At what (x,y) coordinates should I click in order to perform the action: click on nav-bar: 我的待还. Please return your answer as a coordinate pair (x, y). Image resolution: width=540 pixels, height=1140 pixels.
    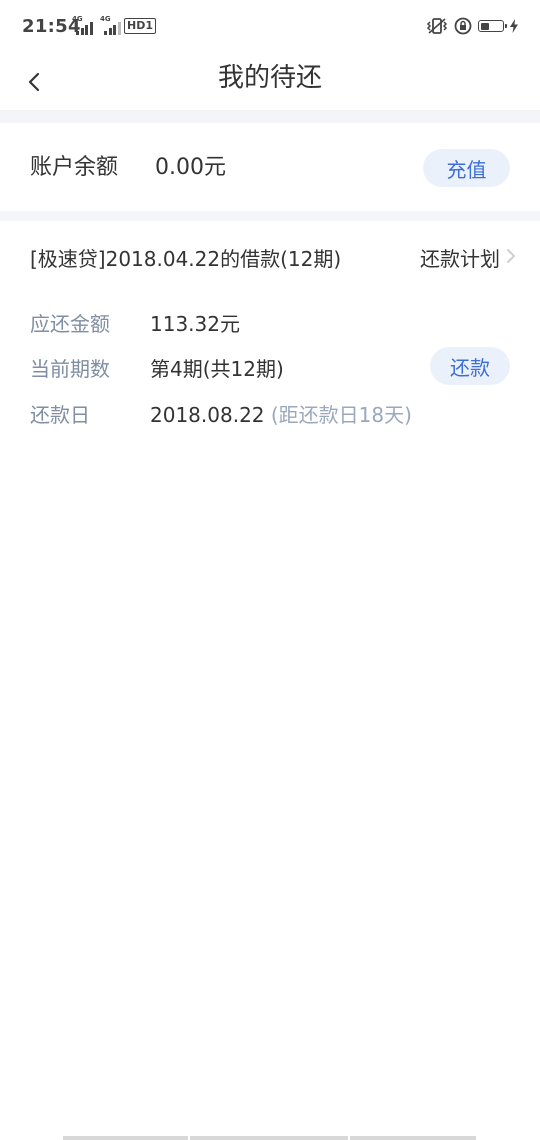
    Looking at the image, I should click on (270, 82).